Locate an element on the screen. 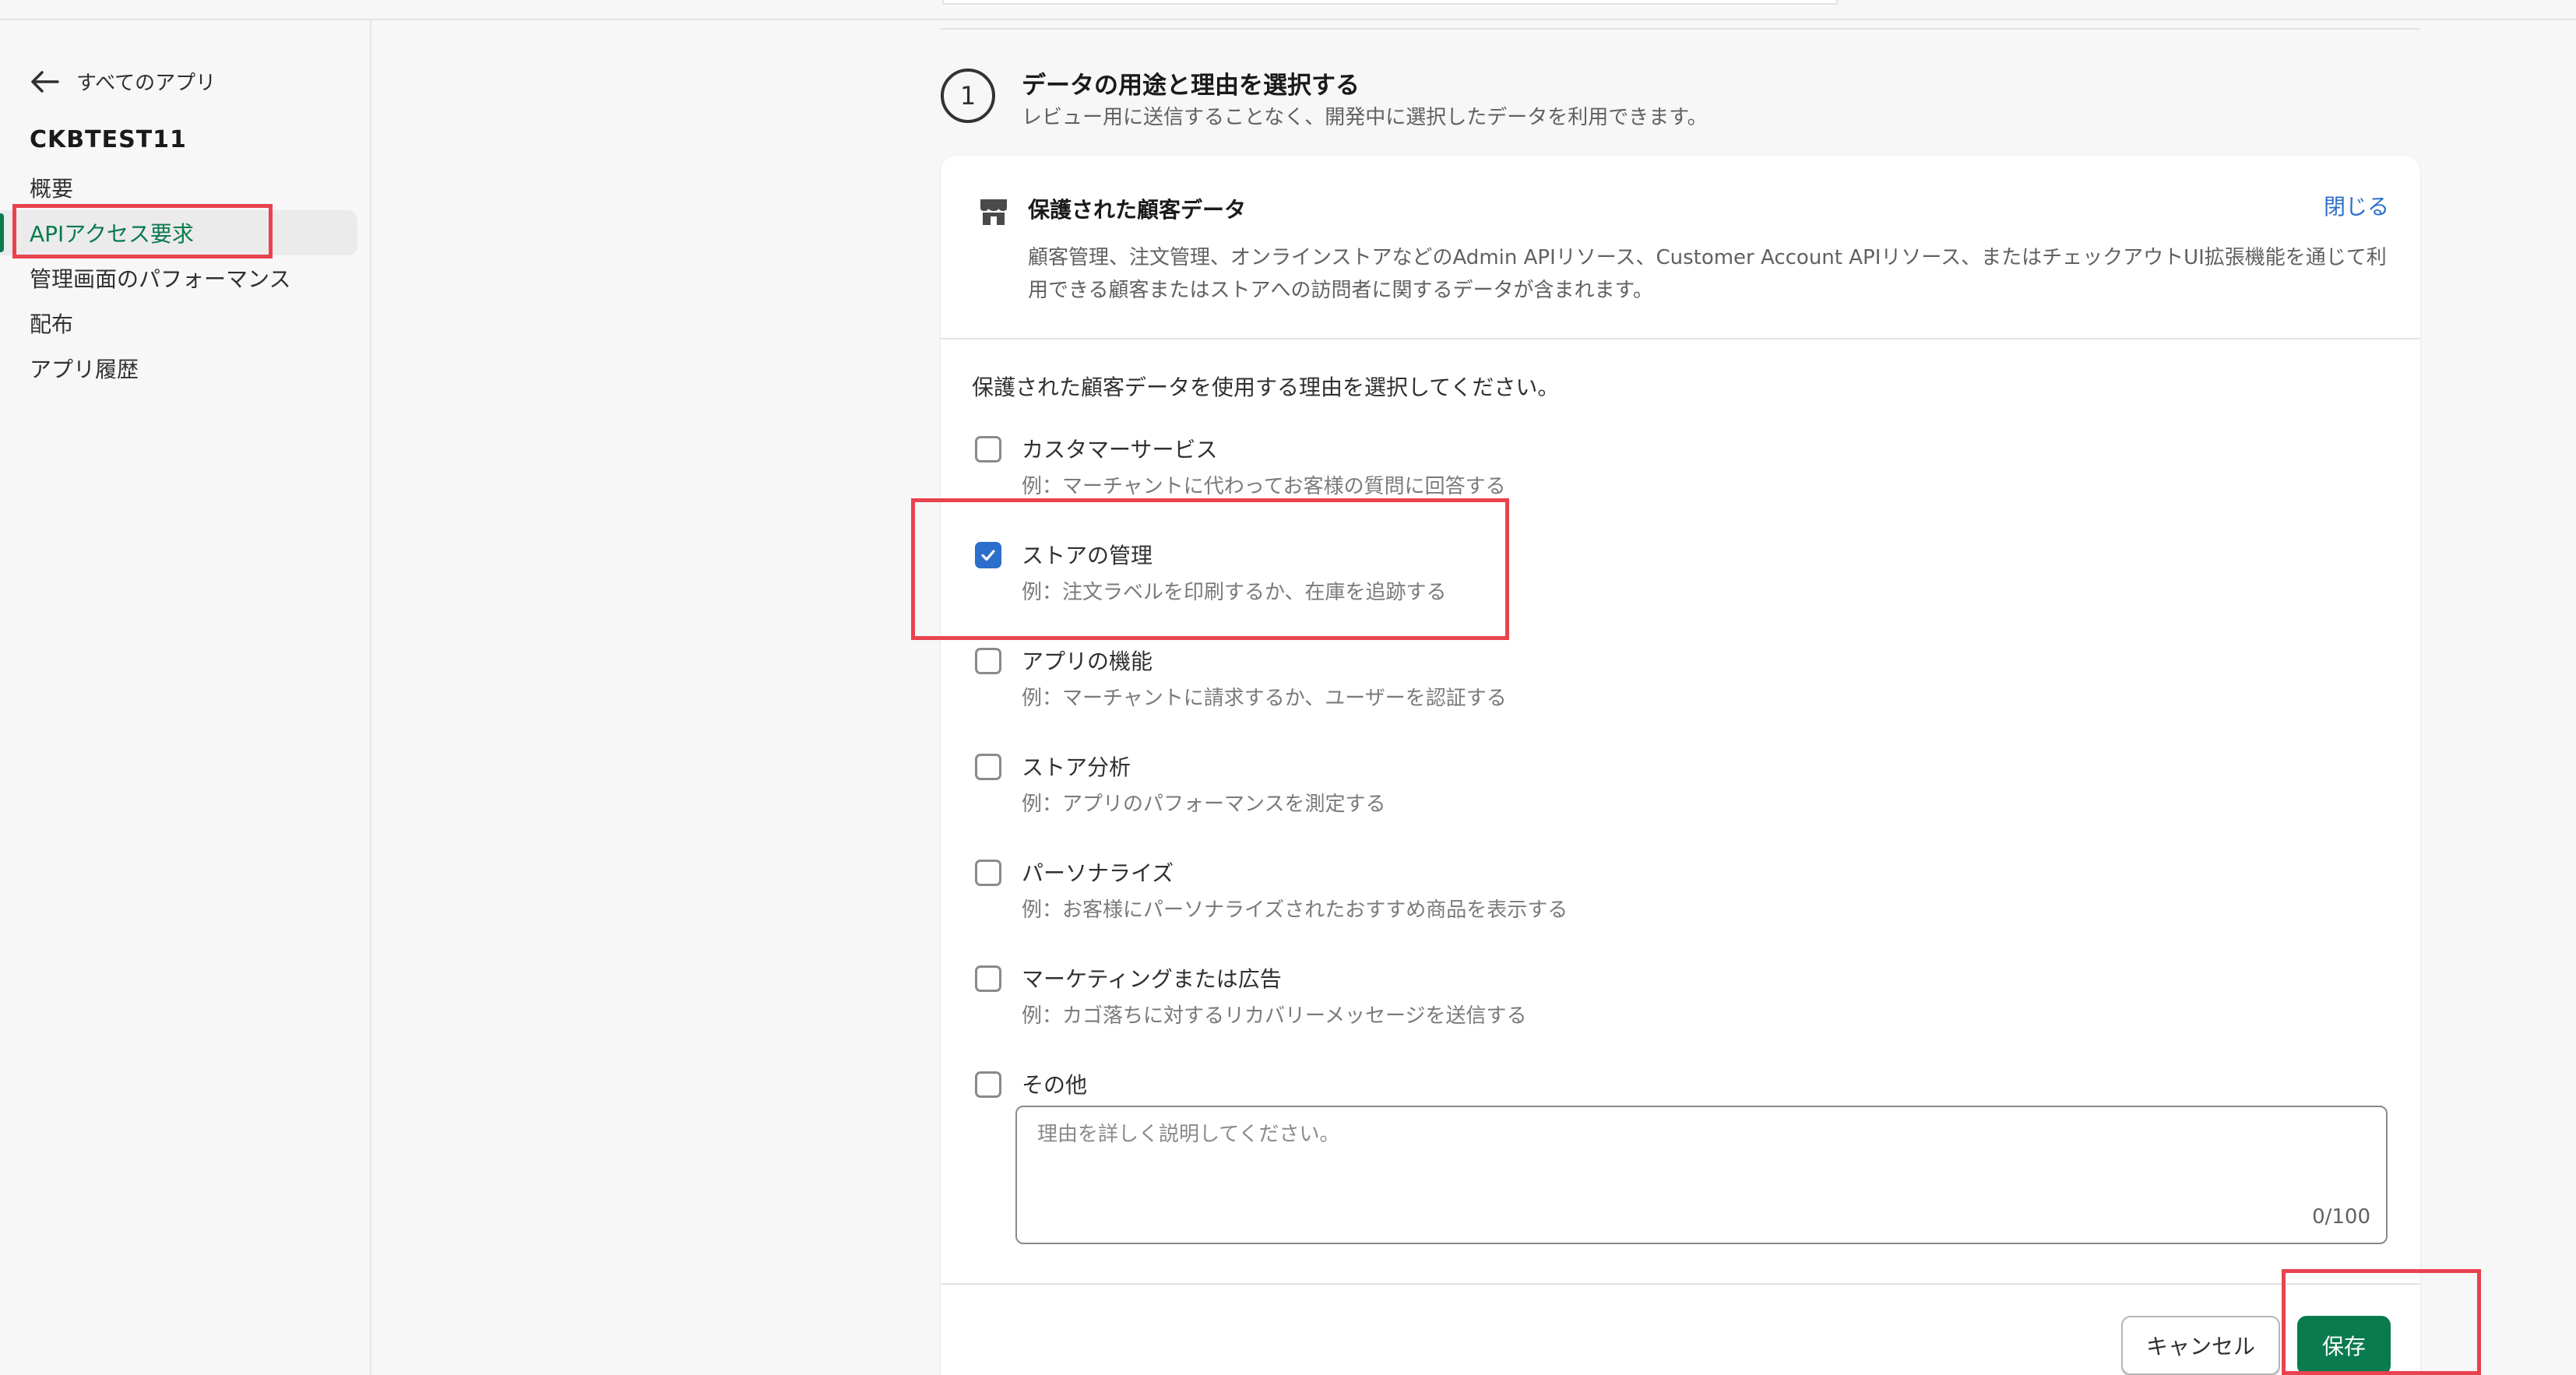 Image resolution: width=2576 pixels, height=1375 pixels. sidebar-item-label: APIアクセス要求 is located at coordinates (112, 234).